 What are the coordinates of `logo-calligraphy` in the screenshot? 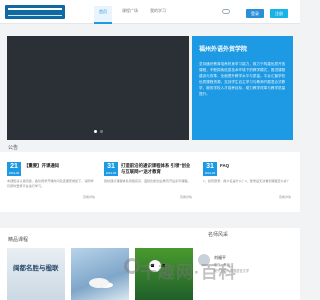 It's located at (35, 12).